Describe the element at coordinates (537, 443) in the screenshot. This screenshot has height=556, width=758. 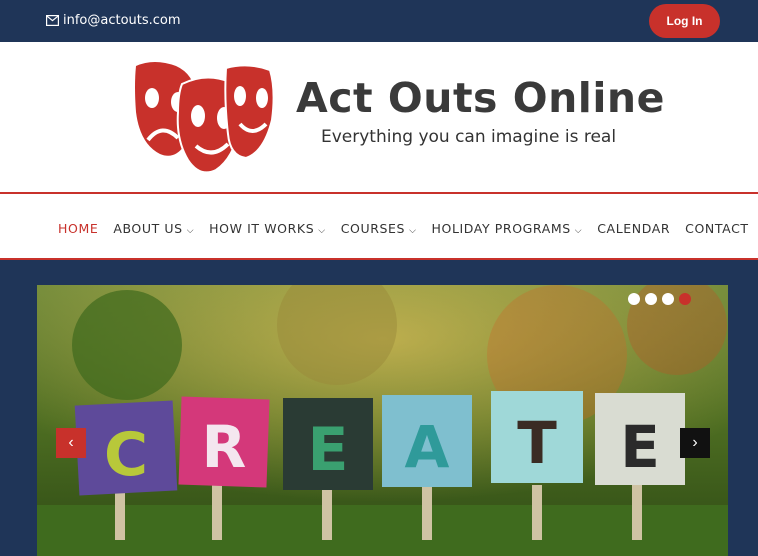
I see `svg-text: T` at that location.